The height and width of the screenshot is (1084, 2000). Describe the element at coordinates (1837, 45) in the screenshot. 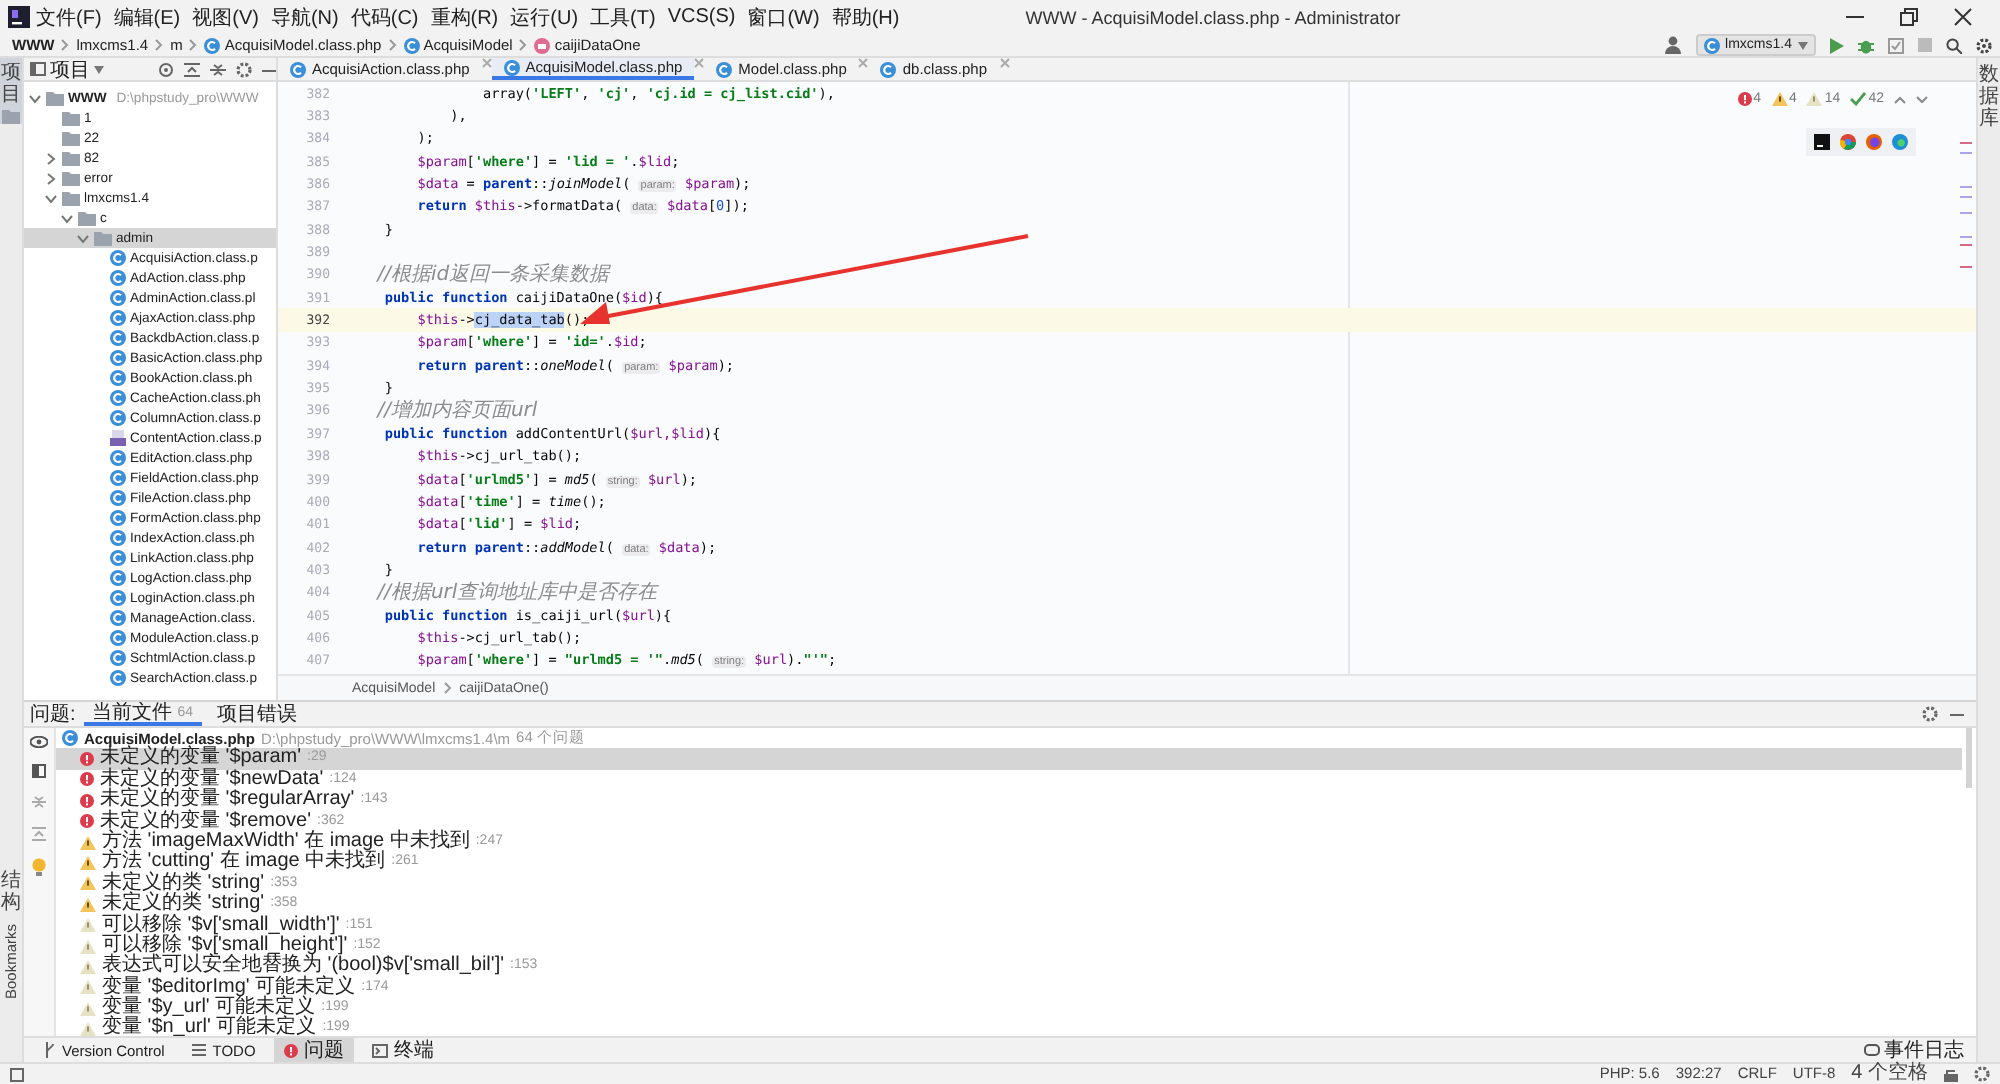

I see `play-icon` at that location.